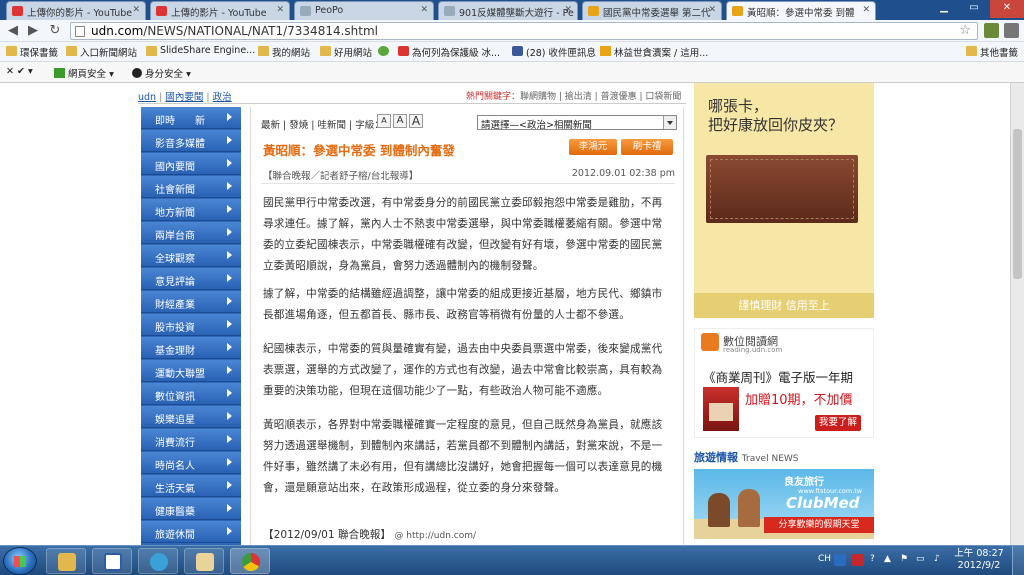 The image size is (1024, 575). What do you see at coordinates (191, 302) in the screenshot?
I see `nav-item: 財經產業` at bounding box center [191, 302].